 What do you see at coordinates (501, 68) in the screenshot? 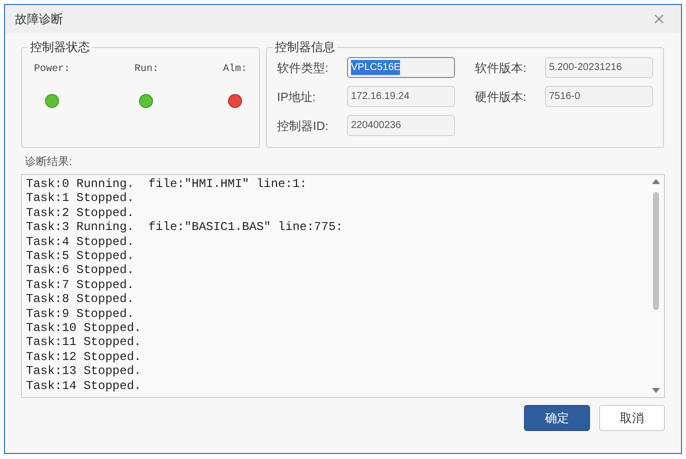
I see `field-label: 软件版本:` at bounding box center [501, 68].